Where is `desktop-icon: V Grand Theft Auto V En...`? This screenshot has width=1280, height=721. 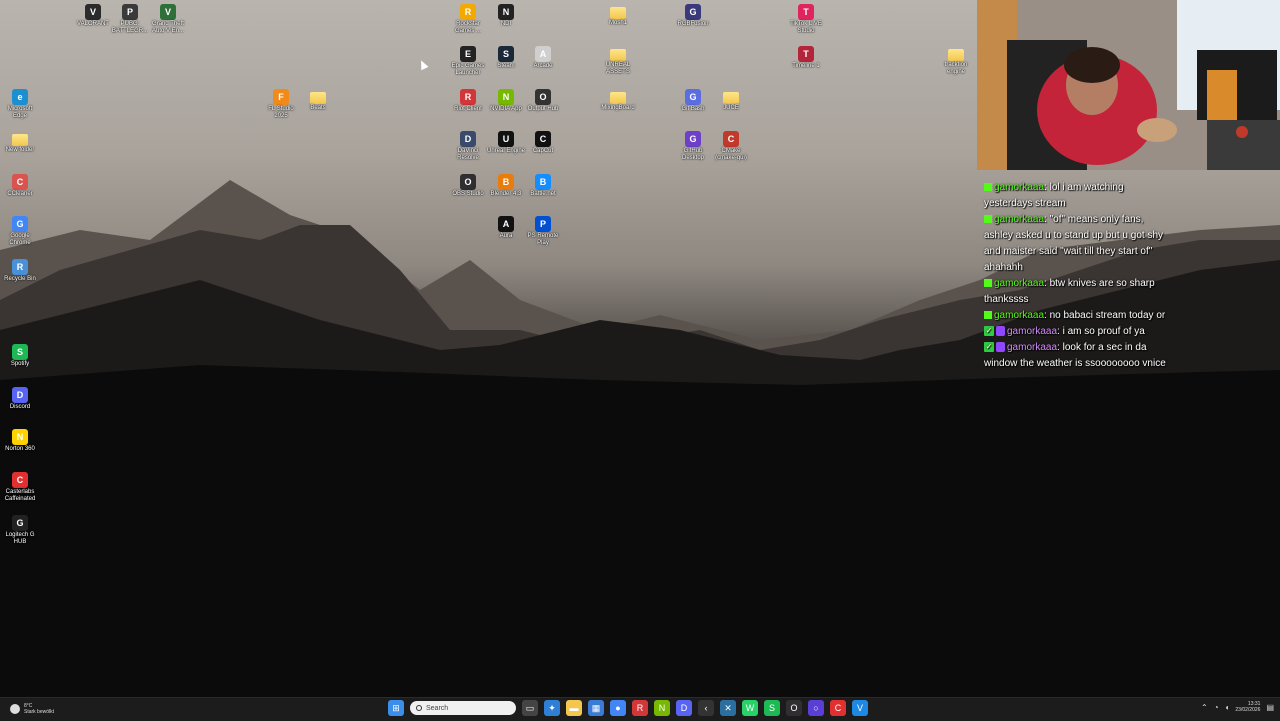
desktop-icon: V Grand Theft Auto V En... is located at coordinates (168, 19).